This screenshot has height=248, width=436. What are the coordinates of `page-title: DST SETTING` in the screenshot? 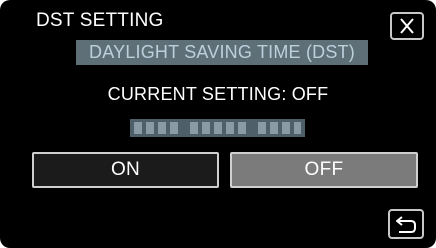 It's located at (100, 20).